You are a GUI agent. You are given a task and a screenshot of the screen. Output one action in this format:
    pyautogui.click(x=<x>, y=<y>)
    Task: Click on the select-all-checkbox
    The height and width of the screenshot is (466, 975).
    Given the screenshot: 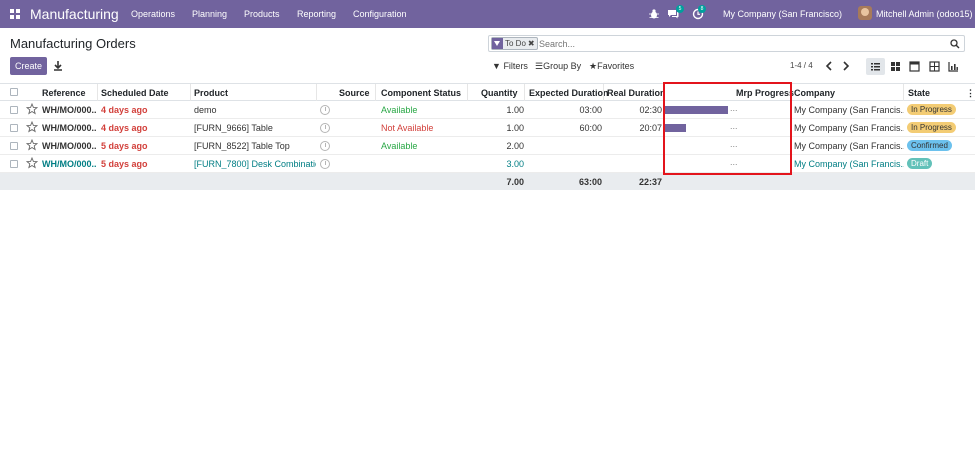 What is the action you would take?
    pyautogui.click(x=14, y=92)
    